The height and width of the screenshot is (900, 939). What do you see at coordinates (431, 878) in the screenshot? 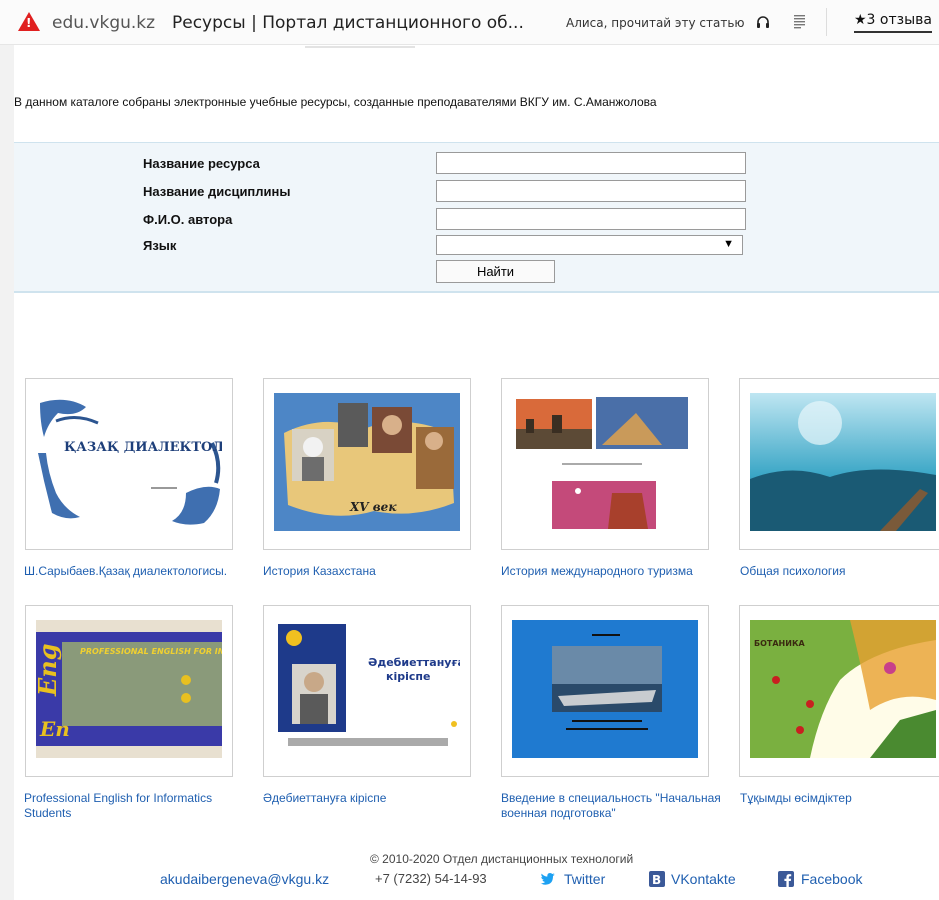
I see `contact-phone: +7 (7232) 54-14-93` at bounding box center [431, 878].